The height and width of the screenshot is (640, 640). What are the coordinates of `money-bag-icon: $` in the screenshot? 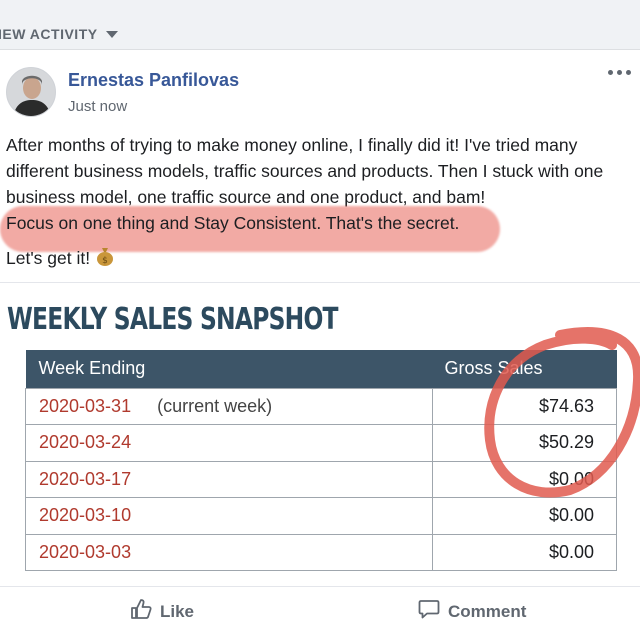 It's located at (105, 258).